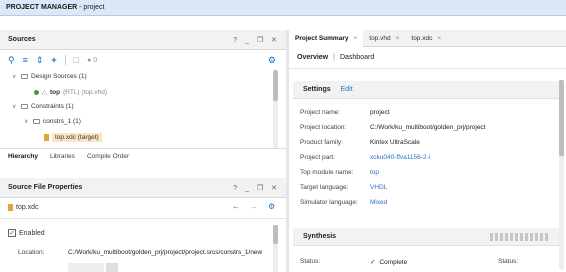  What do you see at coordinates (91, 7) in the screenshot?
I see `app-title-suffix: - project` at bounding box center [91, 7].